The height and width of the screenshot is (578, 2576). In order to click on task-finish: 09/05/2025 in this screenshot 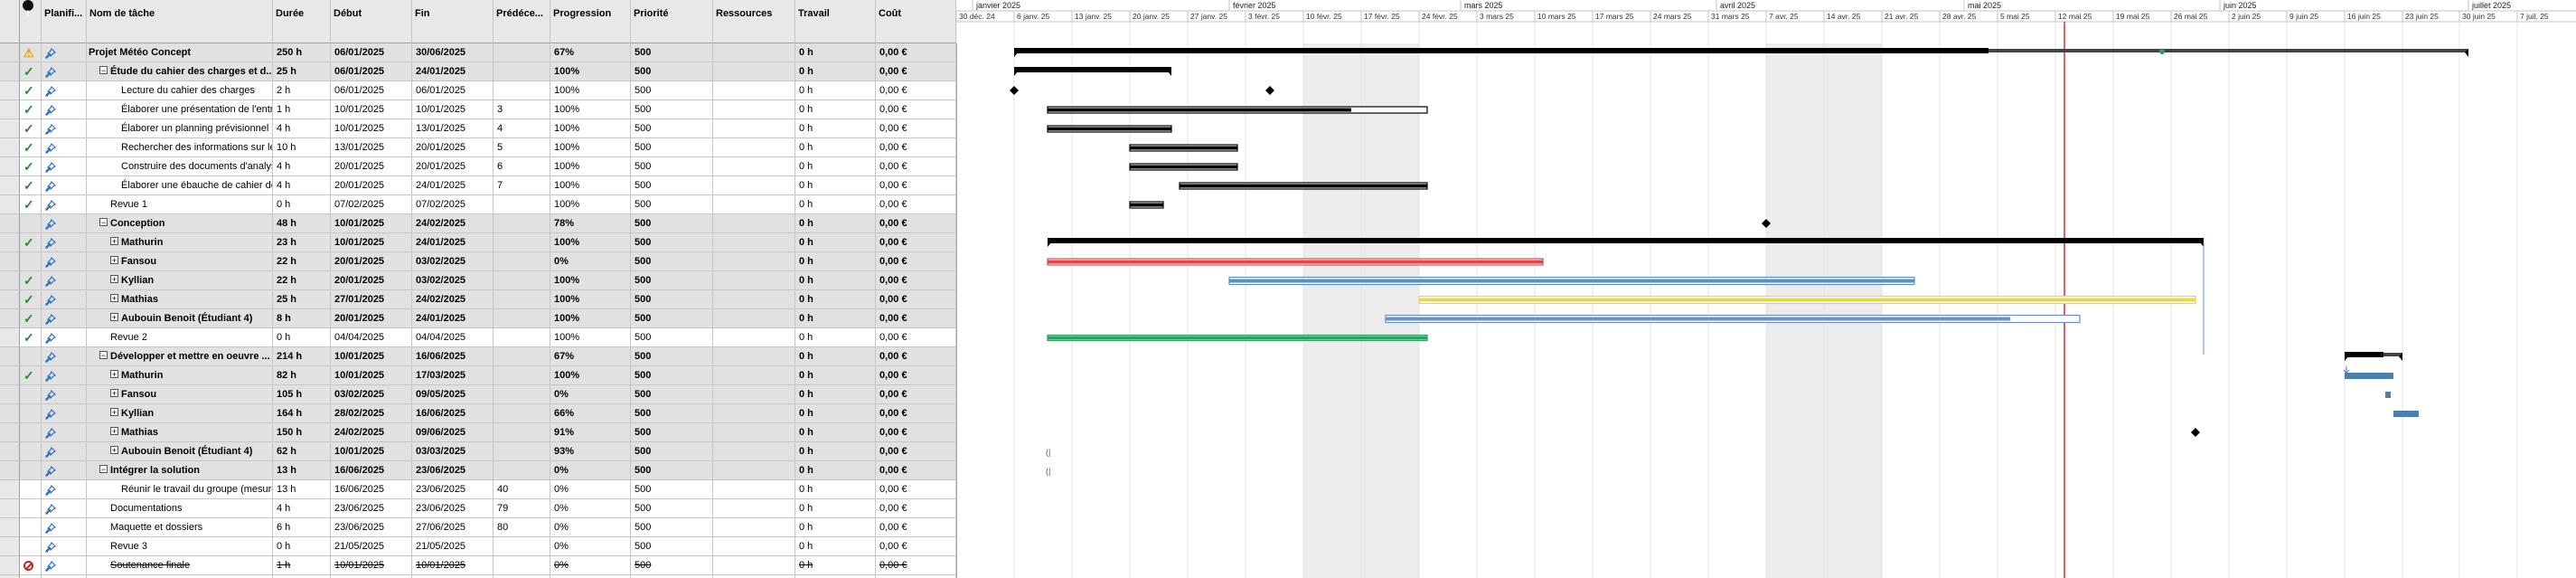, I will do `click(453, 394)`.